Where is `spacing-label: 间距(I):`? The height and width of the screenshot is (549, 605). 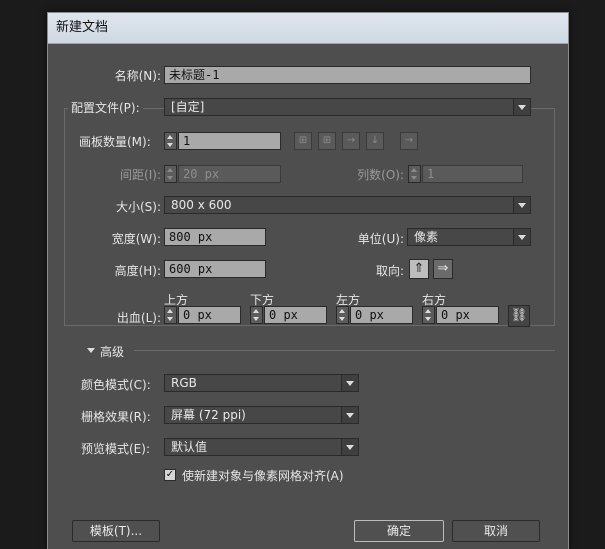
spacing-label: 间距(I): is located at coordinates (140, 175).